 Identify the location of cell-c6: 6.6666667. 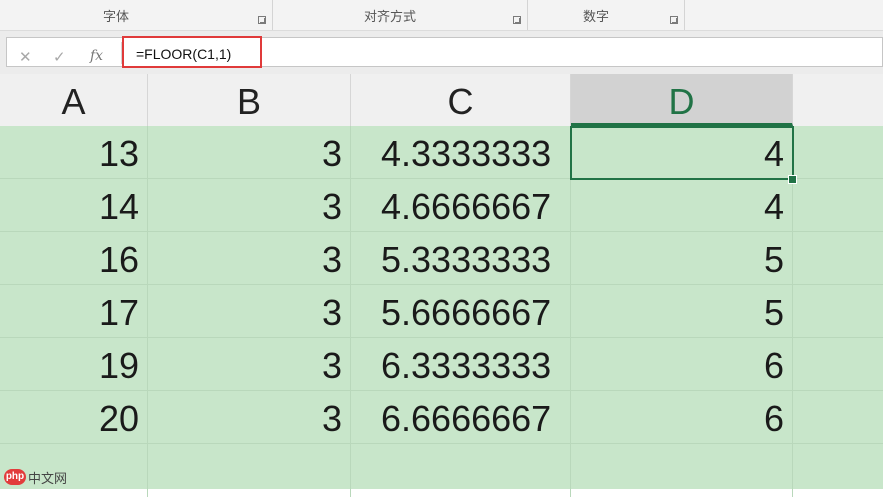
(461, 417).